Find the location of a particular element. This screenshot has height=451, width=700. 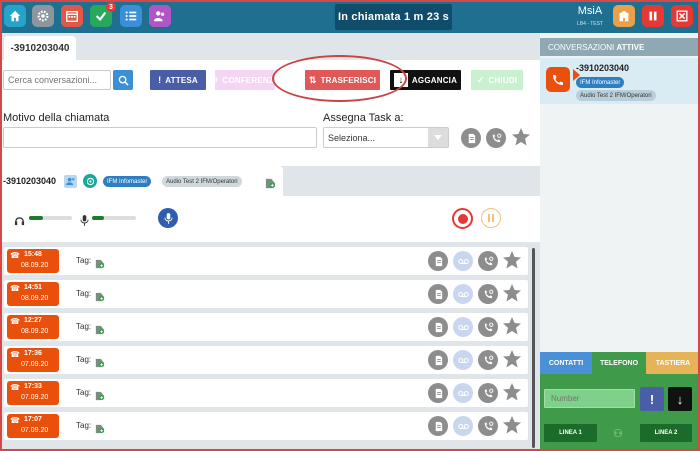

chiudi-button: ✓ CHIUDI is located at coordinates (497, 80).